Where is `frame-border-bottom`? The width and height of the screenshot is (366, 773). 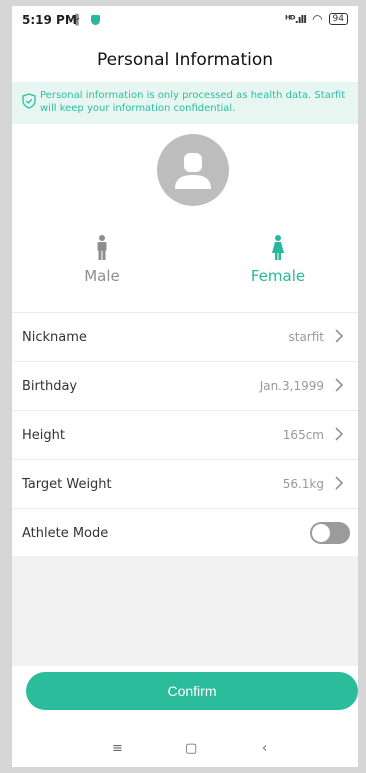
frame-border-bottom is located at coordinates (183, 770).